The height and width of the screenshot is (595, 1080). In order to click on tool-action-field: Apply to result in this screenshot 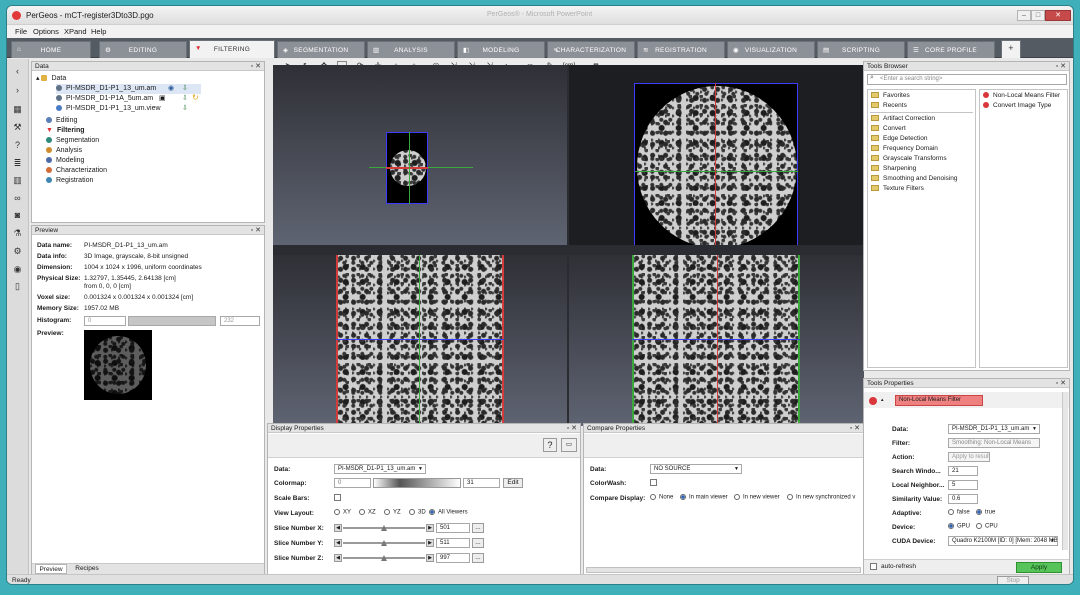, I will do `click(969, 457)`.